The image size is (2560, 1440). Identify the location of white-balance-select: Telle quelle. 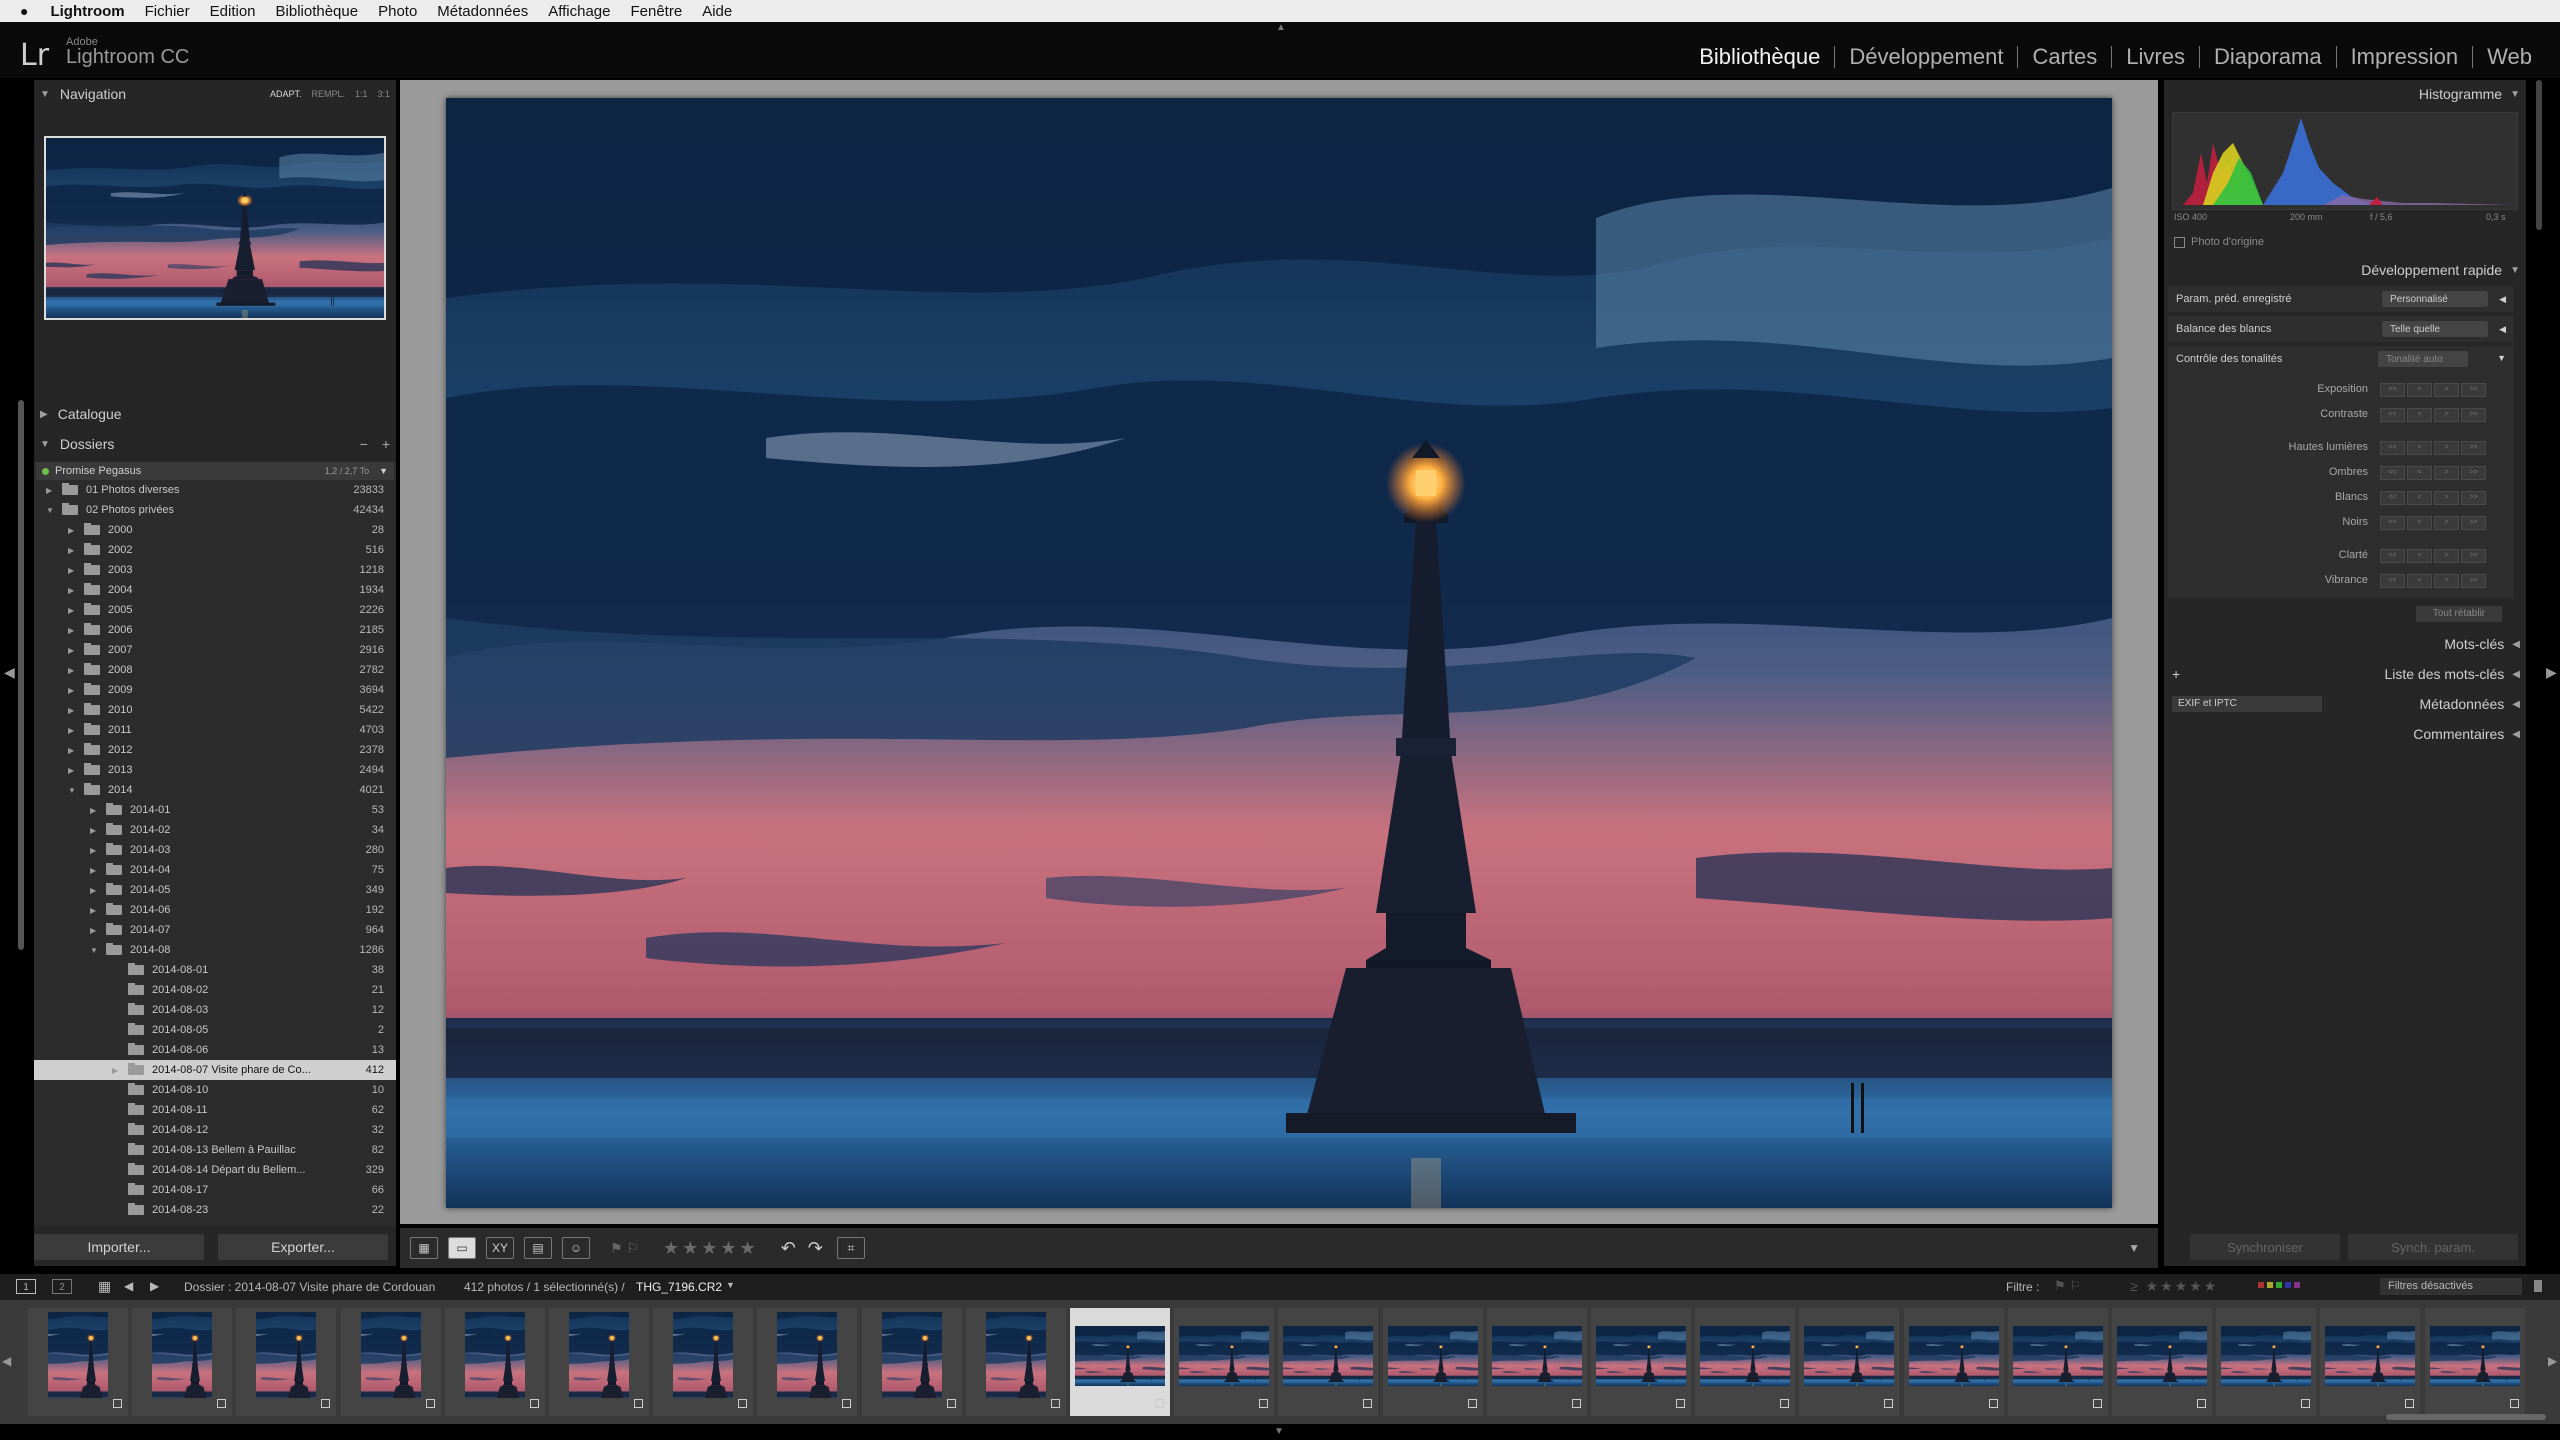
(2435, 329).